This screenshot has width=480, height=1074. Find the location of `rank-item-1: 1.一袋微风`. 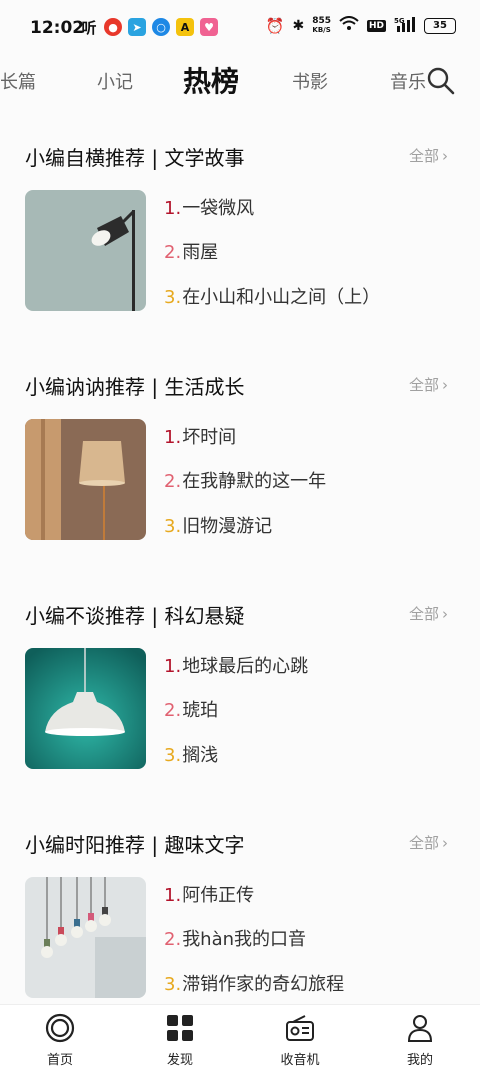

rank-item-1: 1.一袋微风 is located at coordinates (209, 207).